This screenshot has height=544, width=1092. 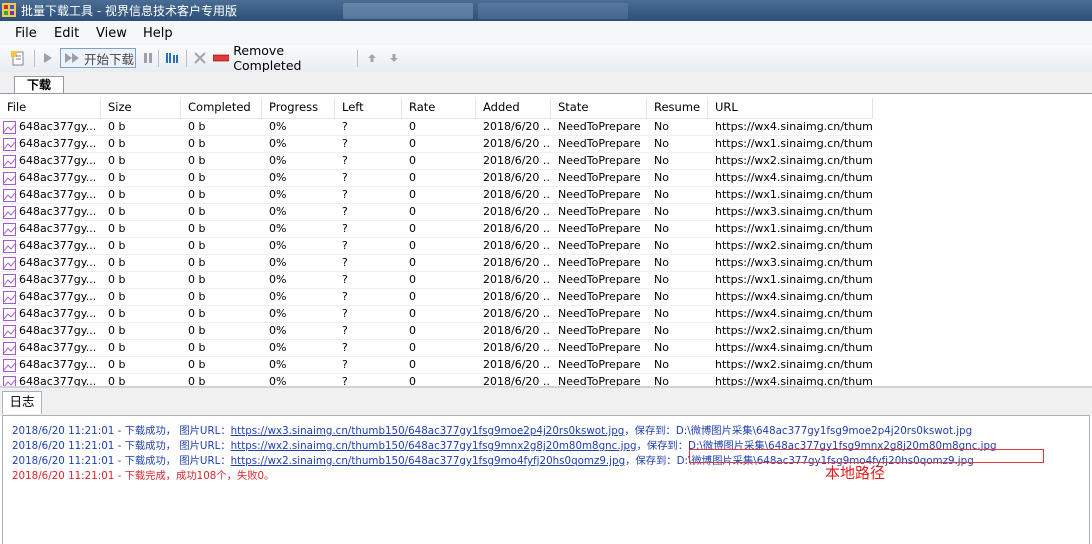 What do you see at coordinates (143, 476) in the screenshot?
I see `log-summary: 2018/6/20 11:21:01 - 下载完成，成功108个，失败0。` at bounding box center [143, 476].